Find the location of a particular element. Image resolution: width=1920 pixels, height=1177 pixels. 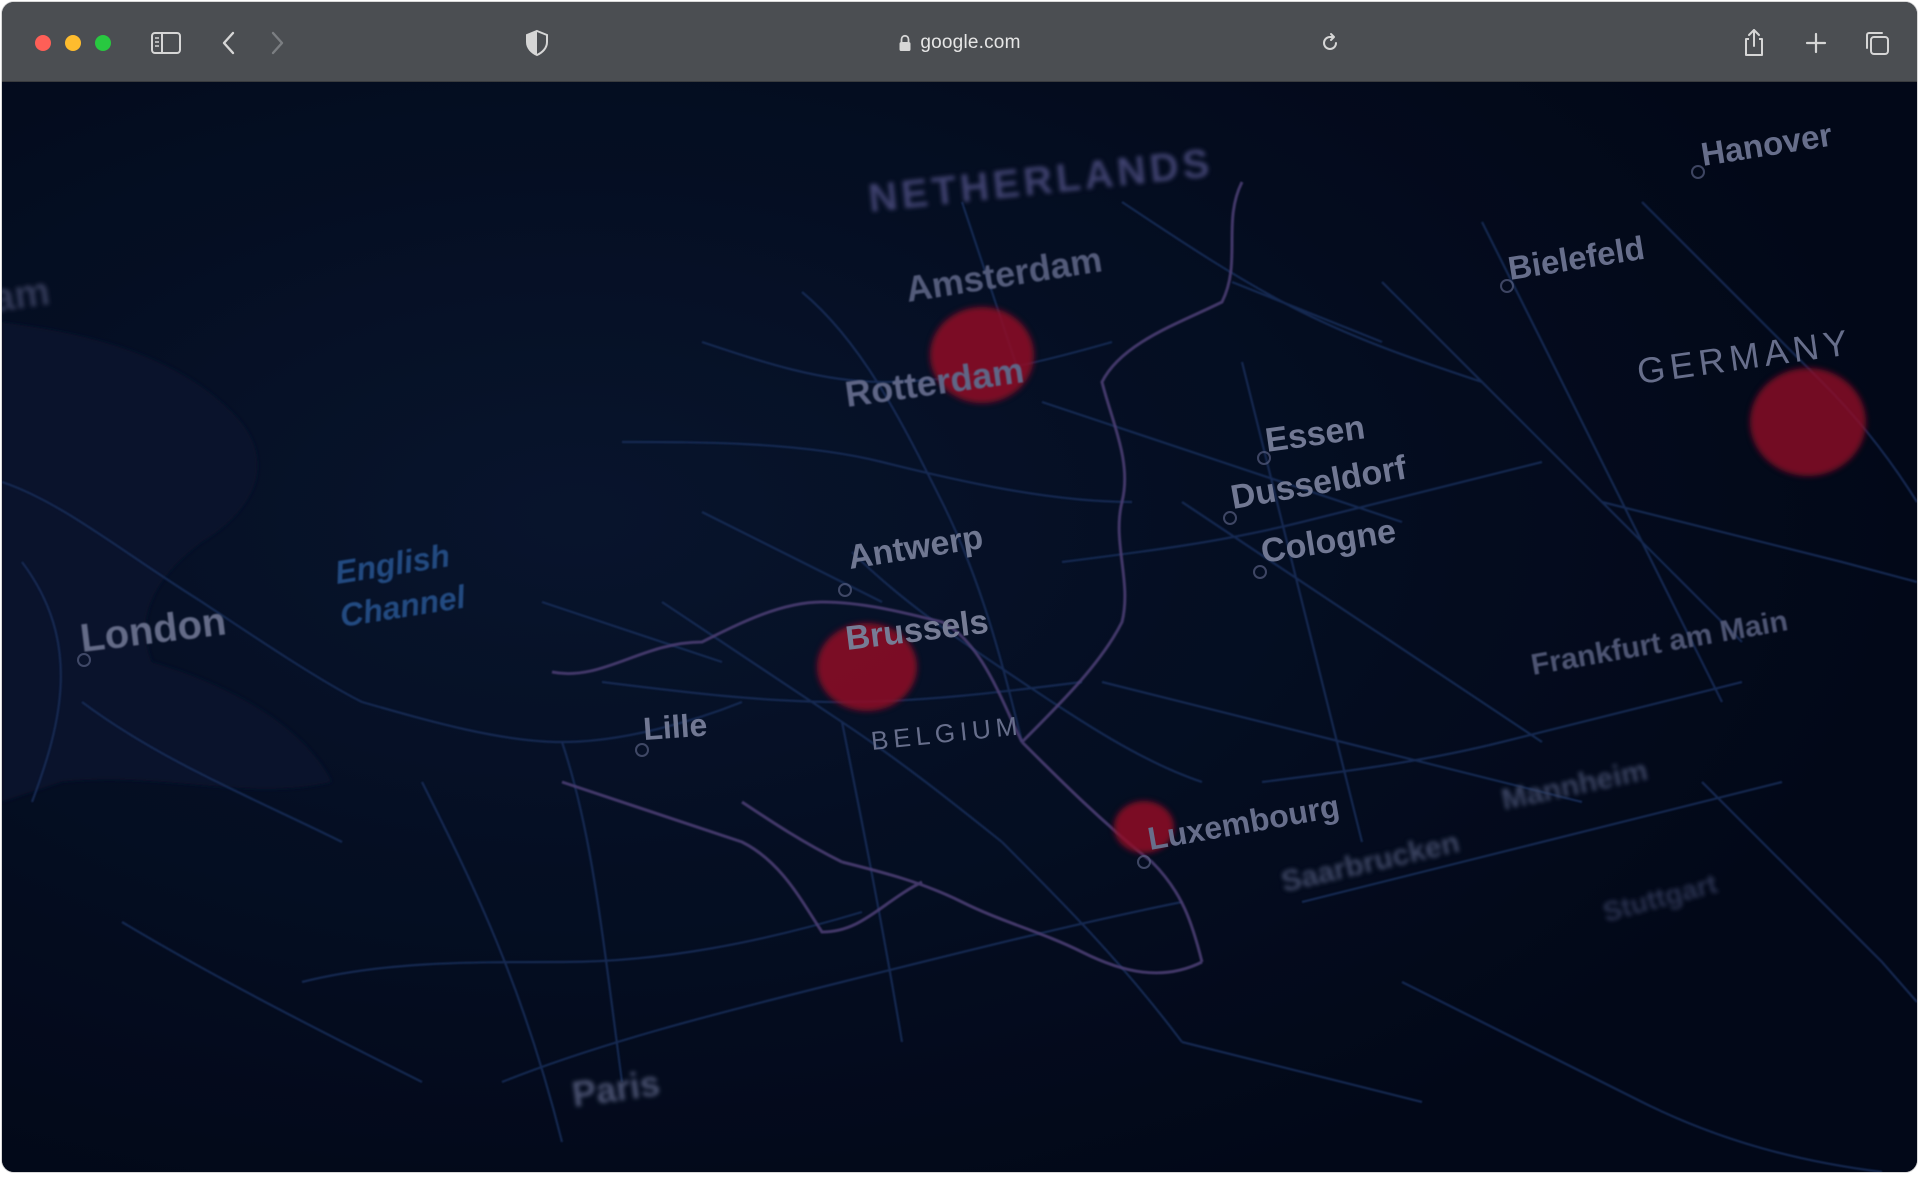

new-tab-button is located at coordinates (1816, 43).